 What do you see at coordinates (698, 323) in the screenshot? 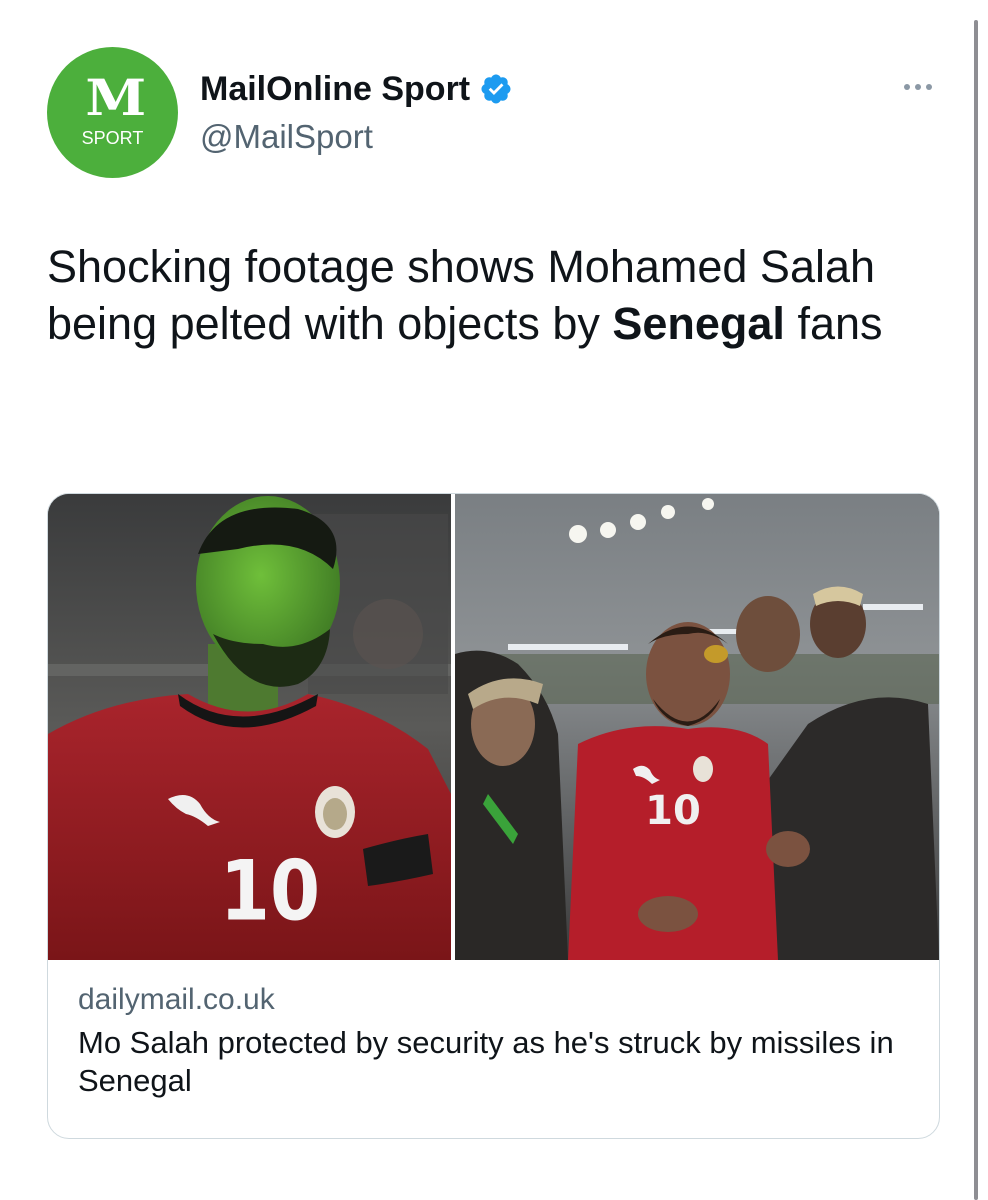
I see `tweet-text-bold: Senegal` at bounding box center [698, 323].